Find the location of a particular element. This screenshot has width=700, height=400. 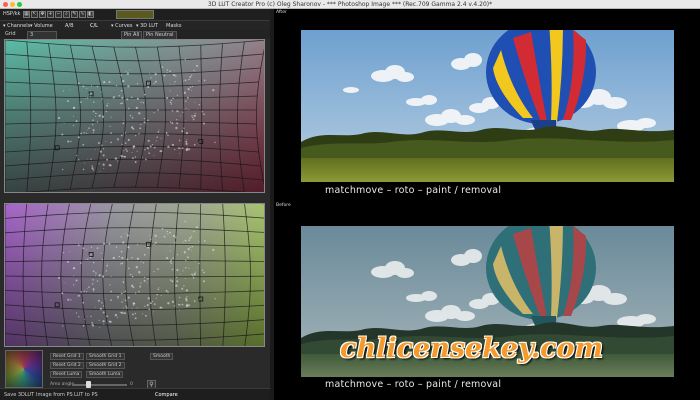

after-caption: matchmove – roto – paint / removal is located at coordinates (413, 190).